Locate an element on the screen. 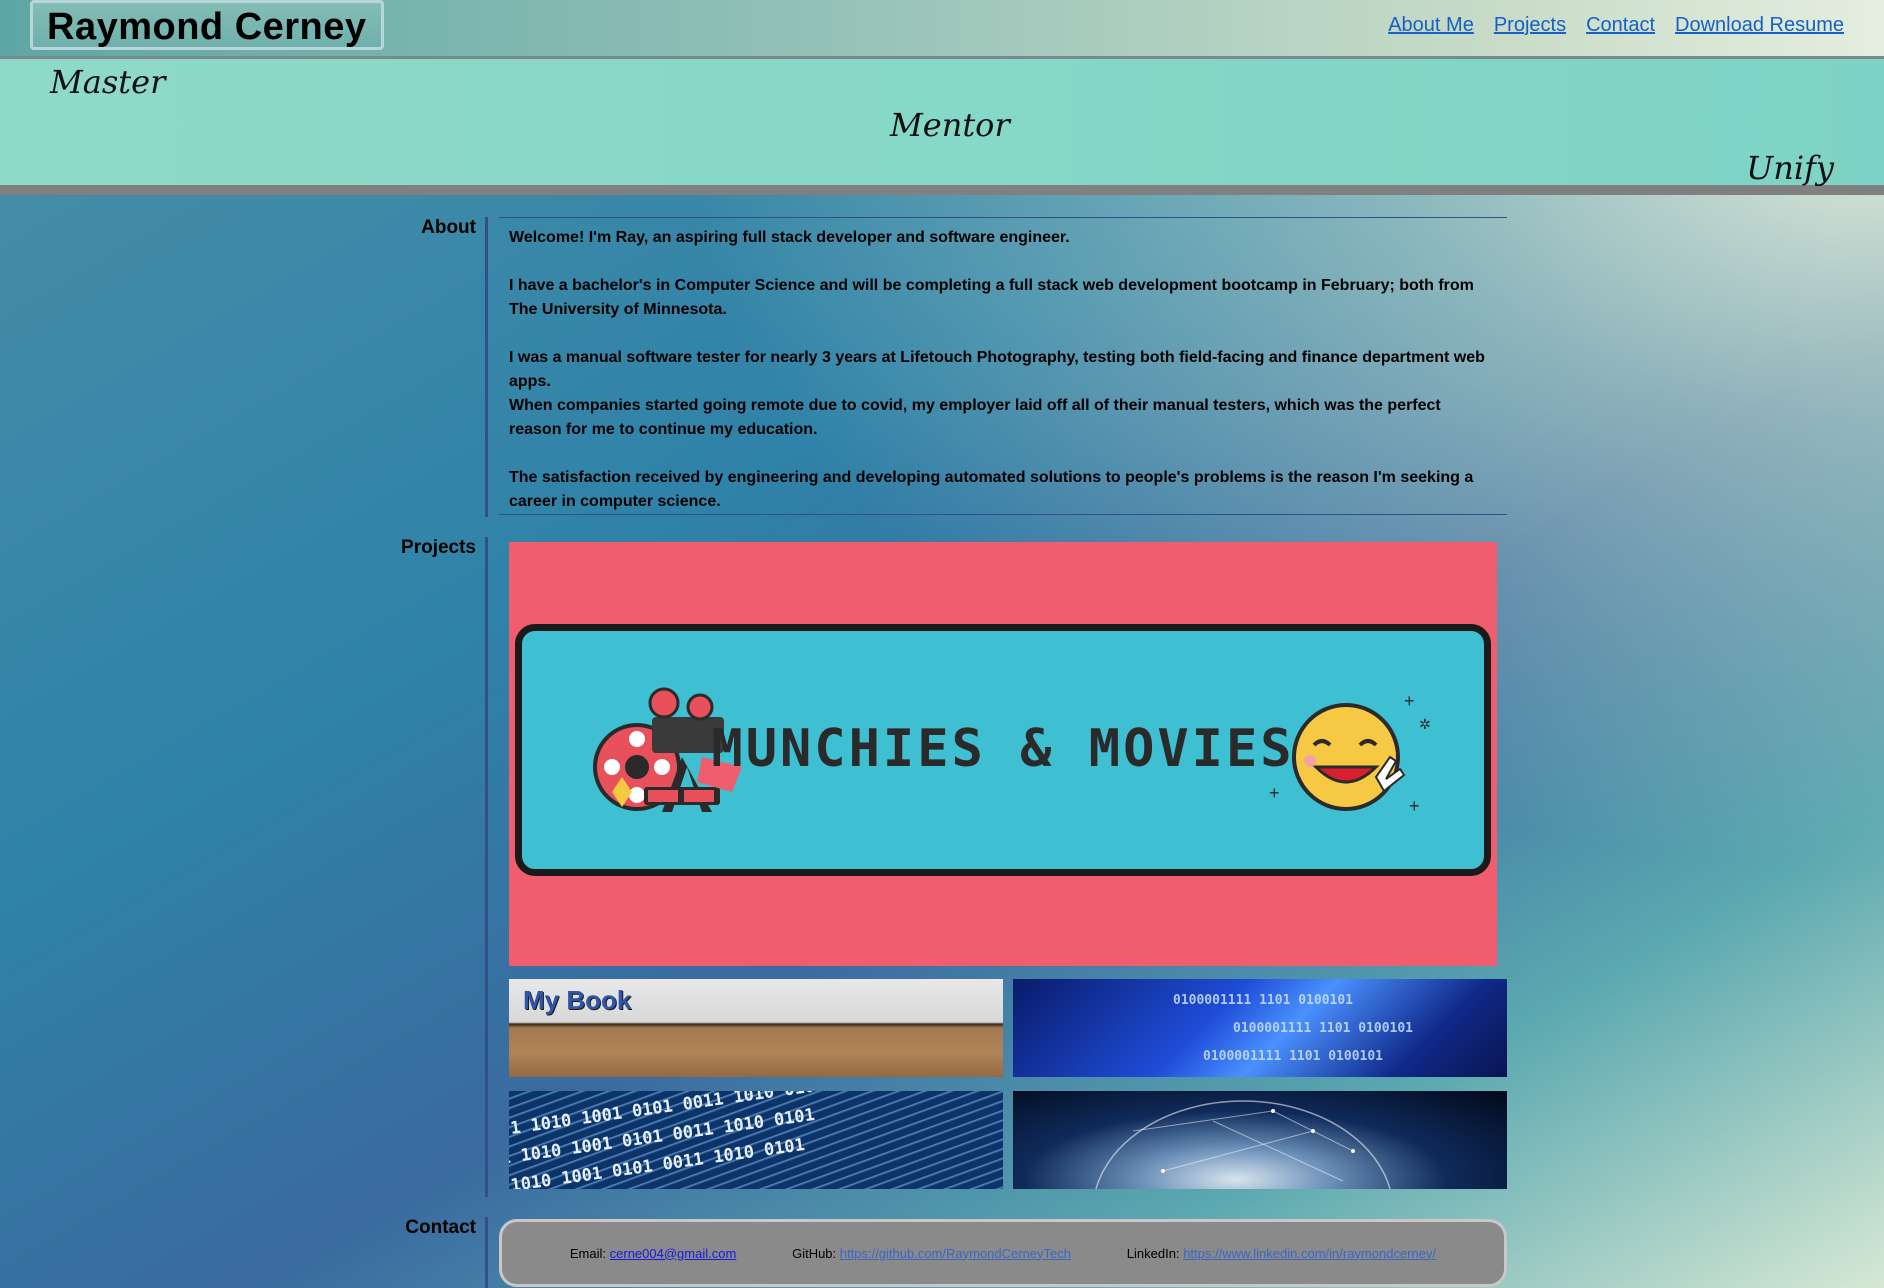 The image size is (1884, 1288). linkedin-label: LinkedIn: is located at coordinates (1153, 1253).